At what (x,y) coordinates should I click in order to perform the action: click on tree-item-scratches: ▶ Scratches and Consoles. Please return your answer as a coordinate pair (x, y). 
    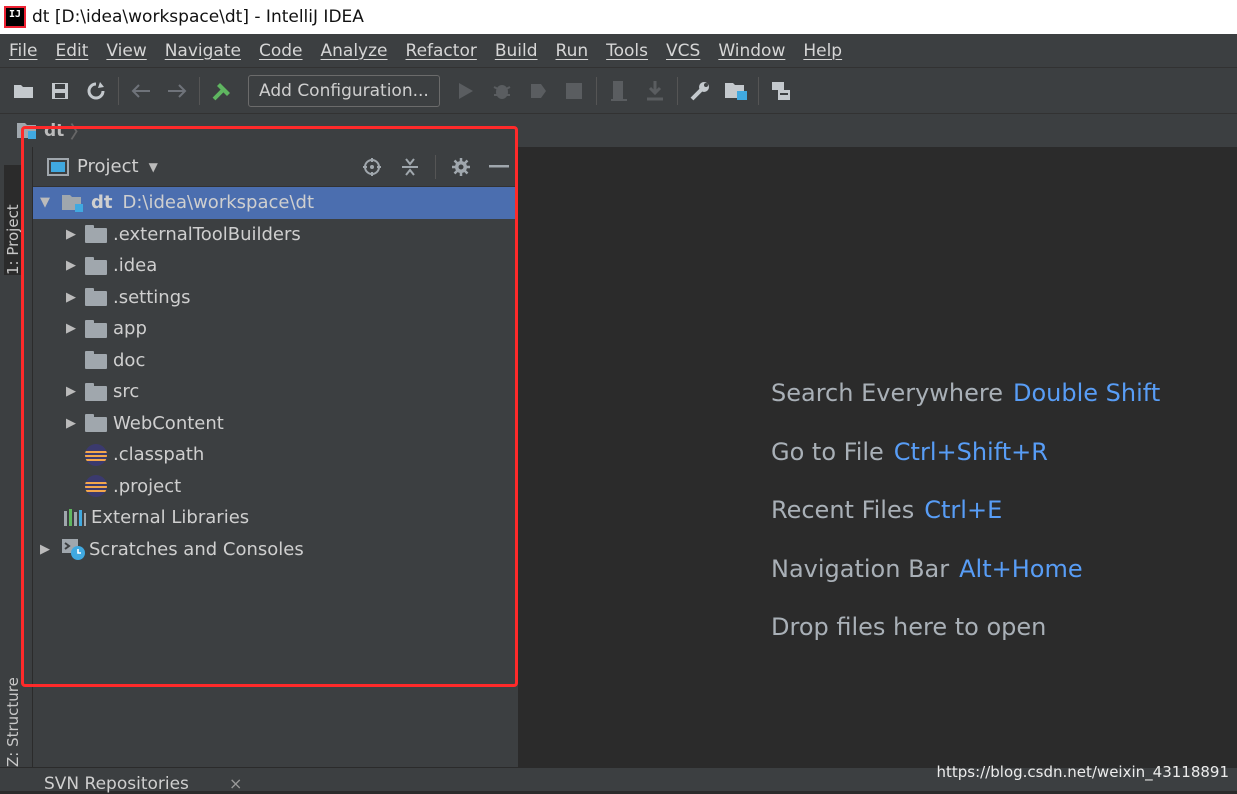
    Looking at the image, I should click on (275, 550).